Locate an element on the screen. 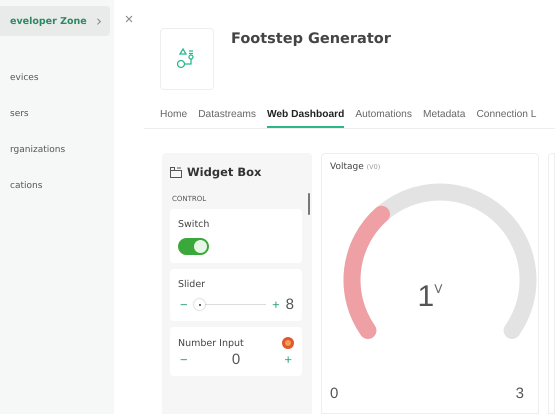 The width and height of the screenshot is (555, 414). scrollbar is located at coordinates (309, 204).